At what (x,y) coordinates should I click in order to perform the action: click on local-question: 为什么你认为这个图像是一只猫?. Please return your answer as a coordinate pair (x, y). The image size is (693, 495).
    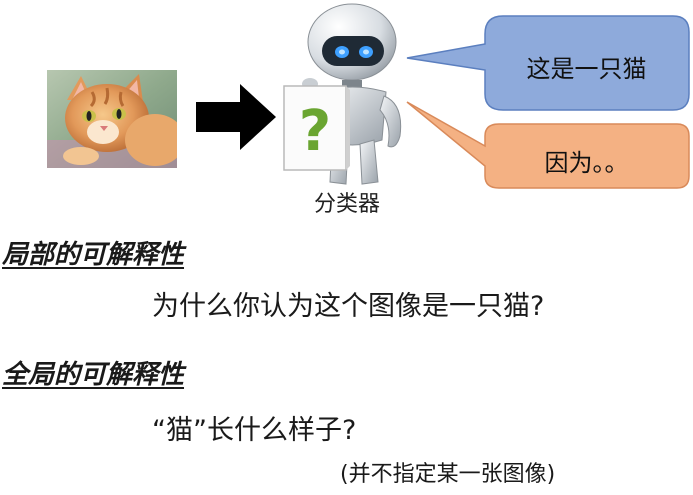
    Looking at the image, I should click on (348, 306).